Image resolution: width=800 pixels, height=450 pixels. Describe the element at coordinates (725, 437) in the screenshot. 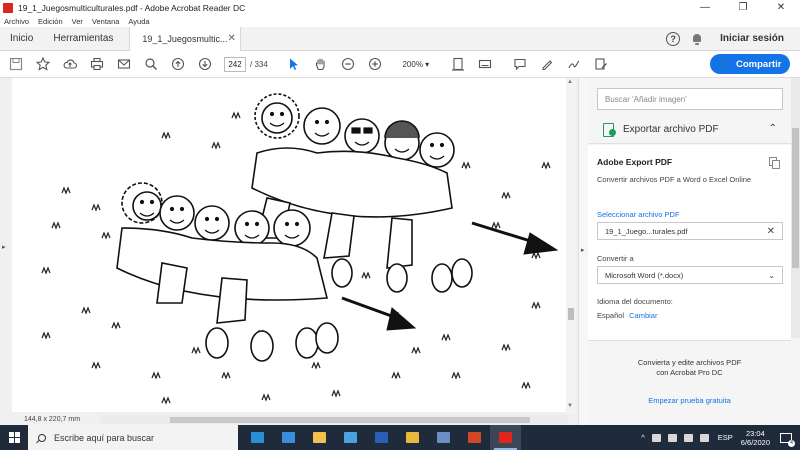

I see `input-language: ESP` at that location.